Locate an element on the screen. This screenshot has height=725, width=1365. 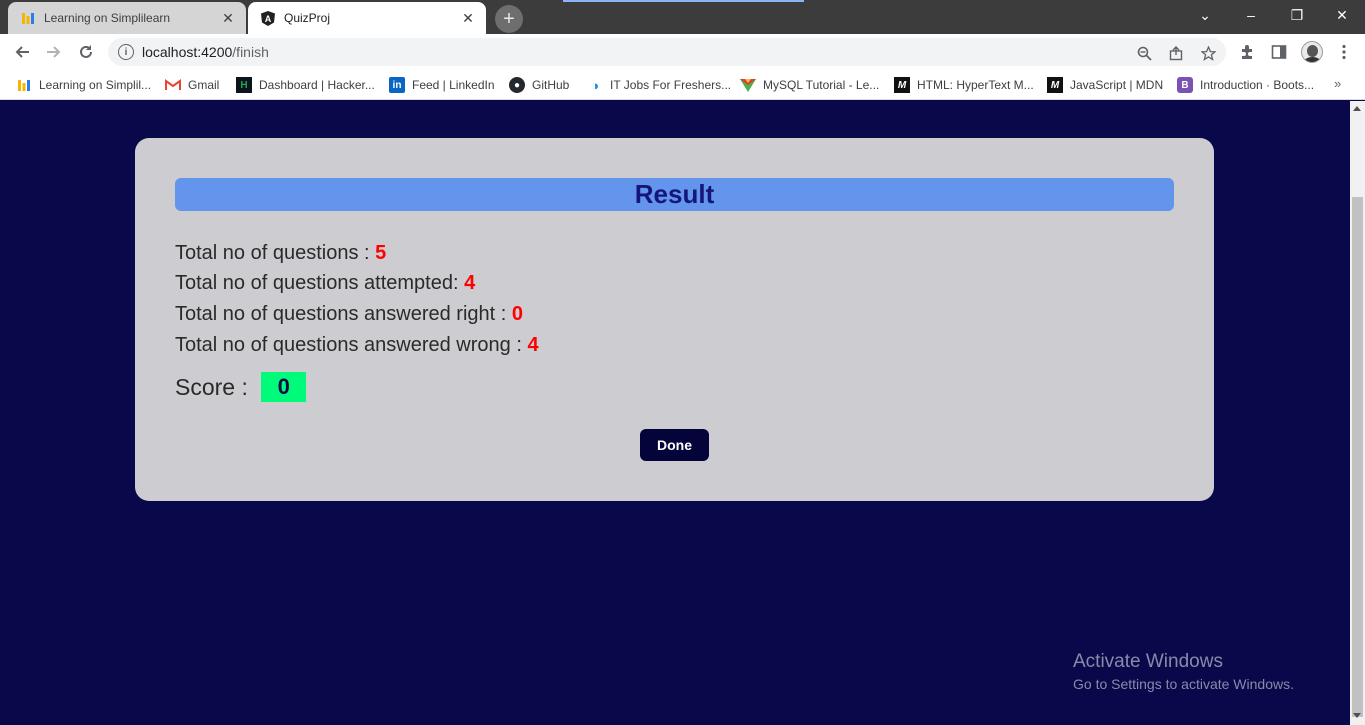
jobs-icon: ◑ is located at coordinates (595, 85).